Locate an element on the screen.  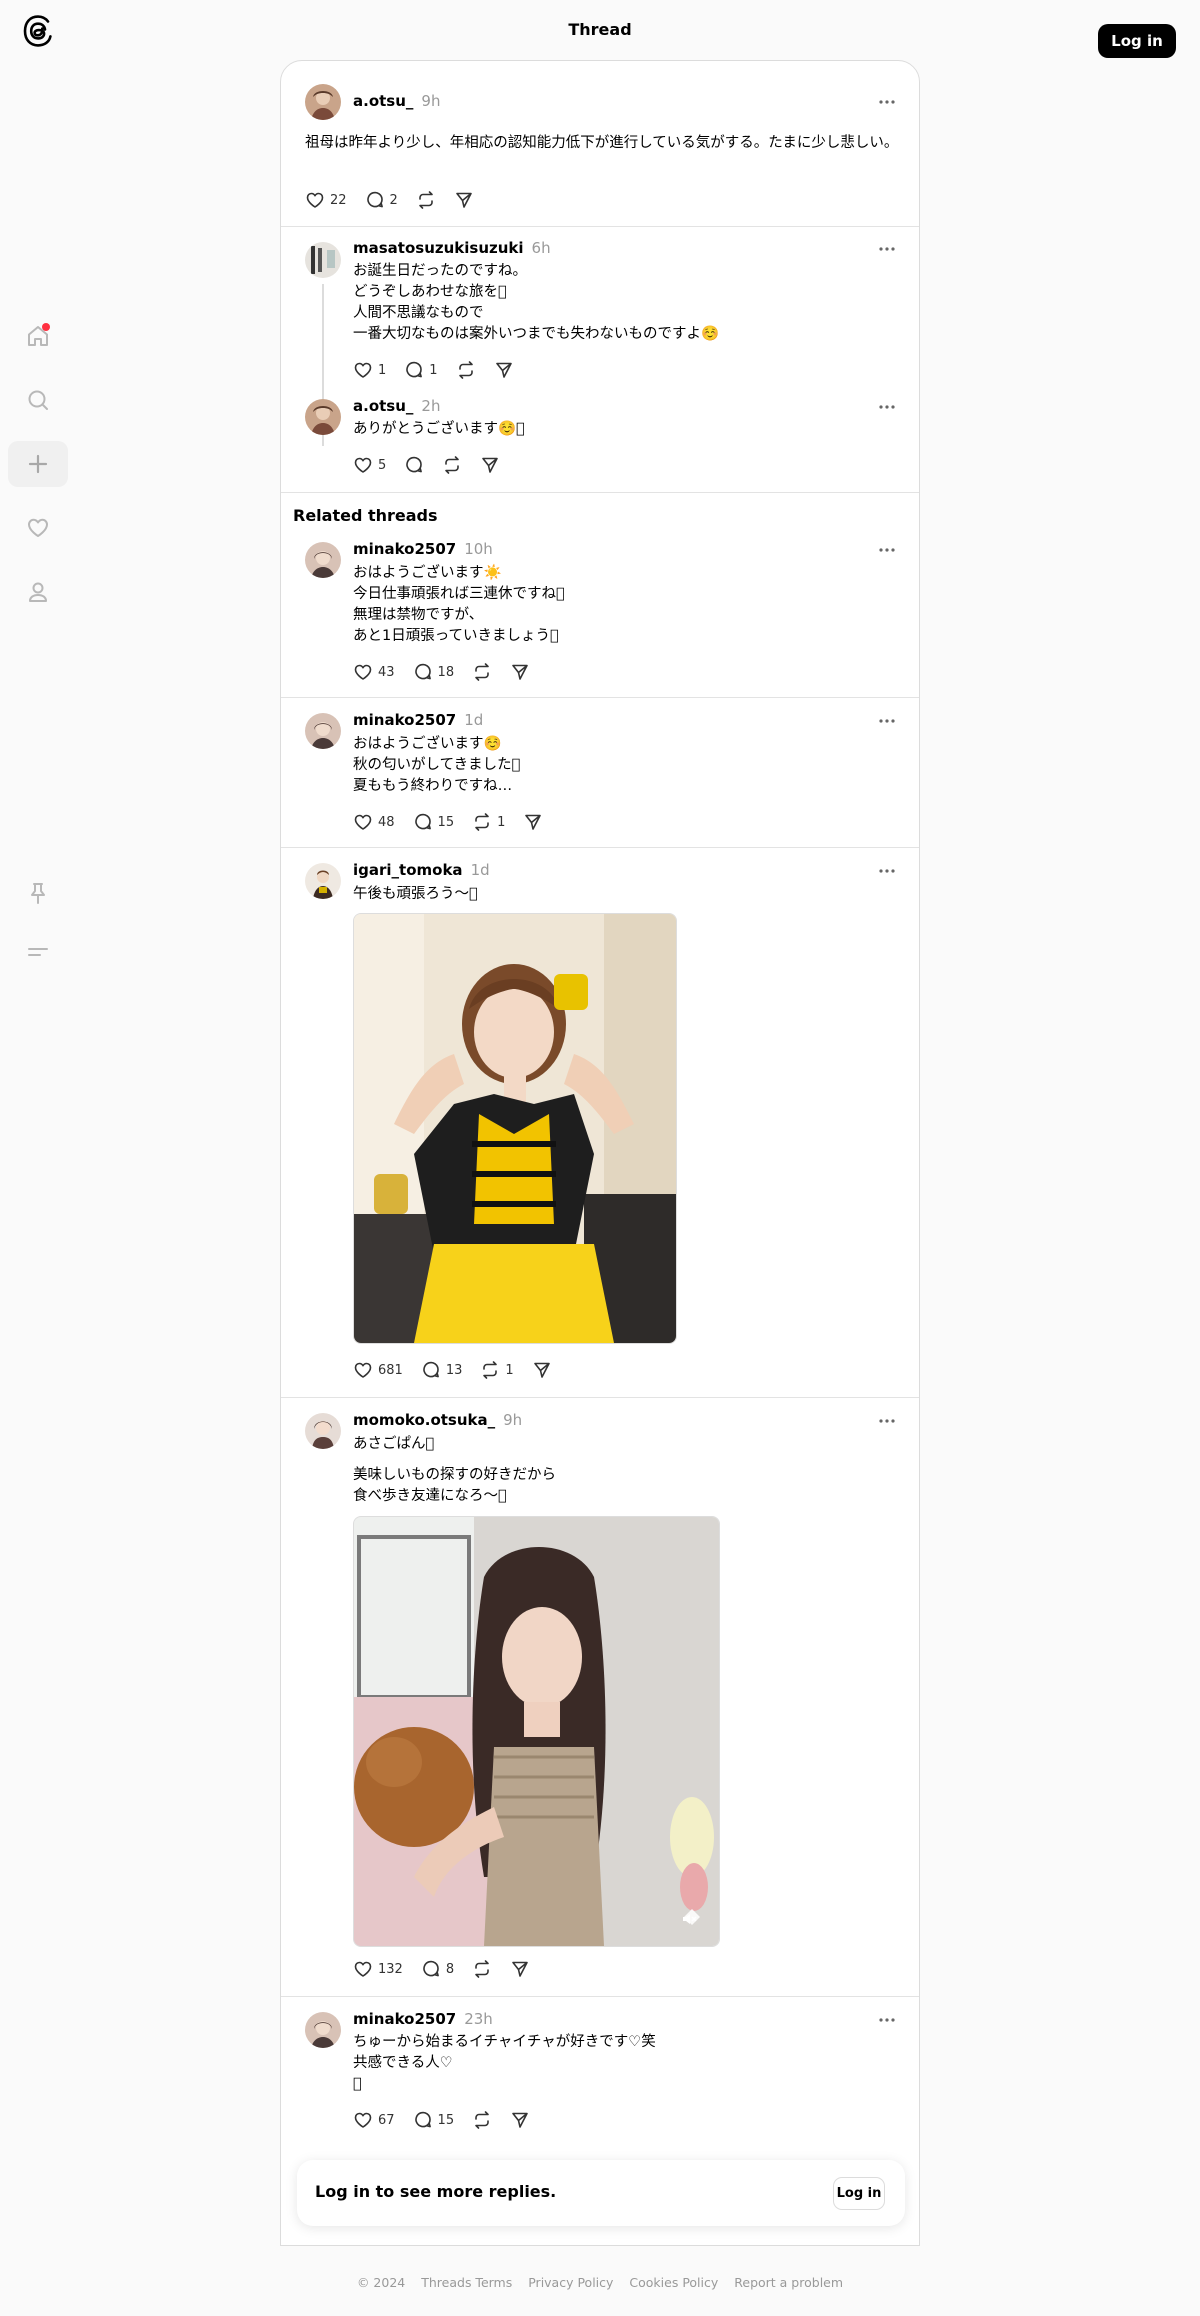
post-author: a.otsu_ 9h is located at coordinates (396, 101).